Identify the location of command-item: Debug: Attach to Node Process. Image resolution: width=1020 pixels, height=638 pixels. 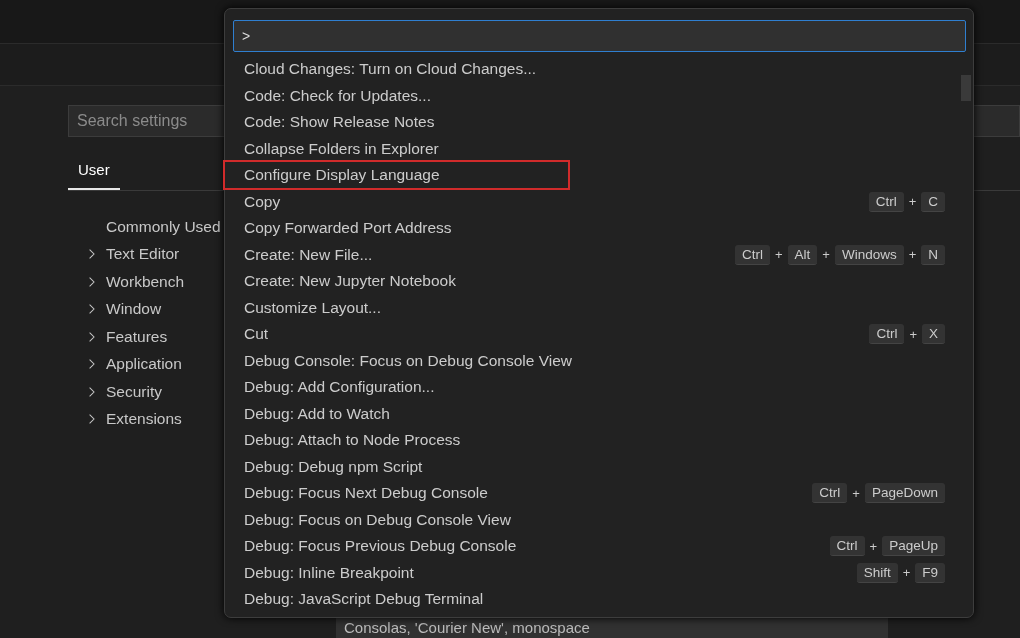
(352, 440).